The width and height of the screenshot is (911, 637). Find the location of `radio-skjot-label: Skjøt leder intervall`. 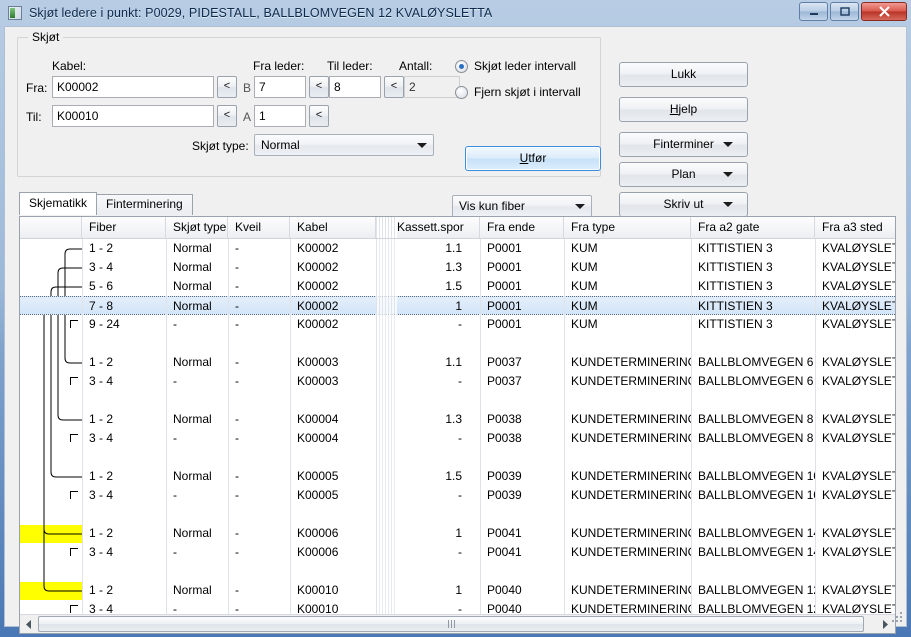

radio-skjot-label: Skjøt leder intervall is located at coordinates (525, 66).